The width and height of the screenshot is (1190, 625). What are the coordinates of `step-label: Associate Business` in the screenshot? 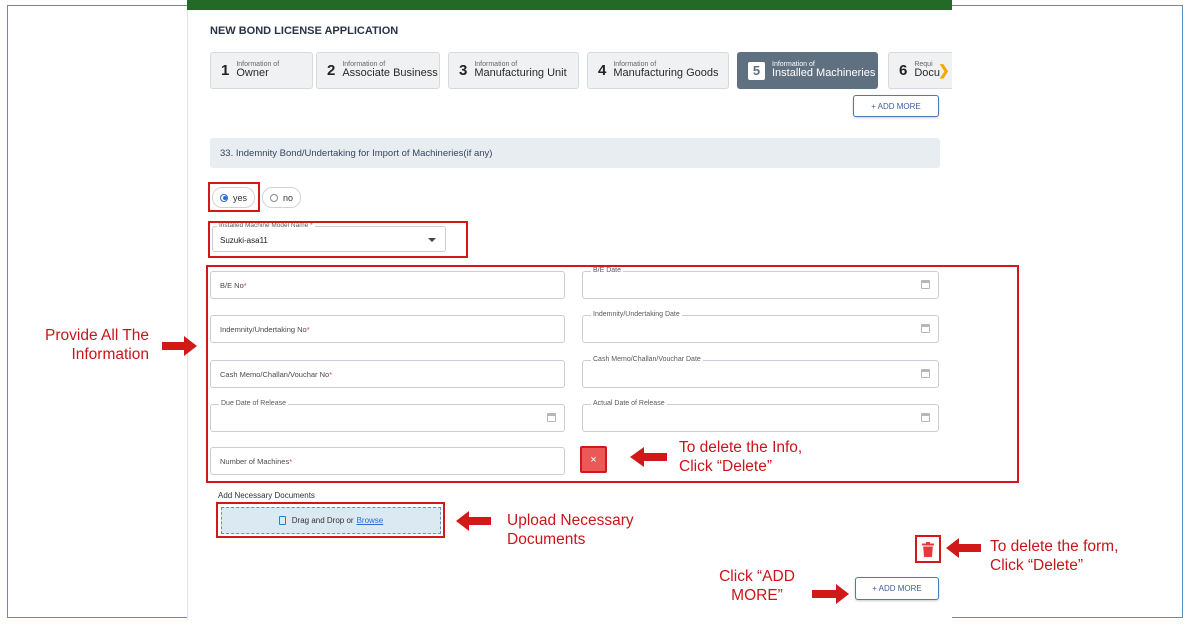 It's located at (390, 73).